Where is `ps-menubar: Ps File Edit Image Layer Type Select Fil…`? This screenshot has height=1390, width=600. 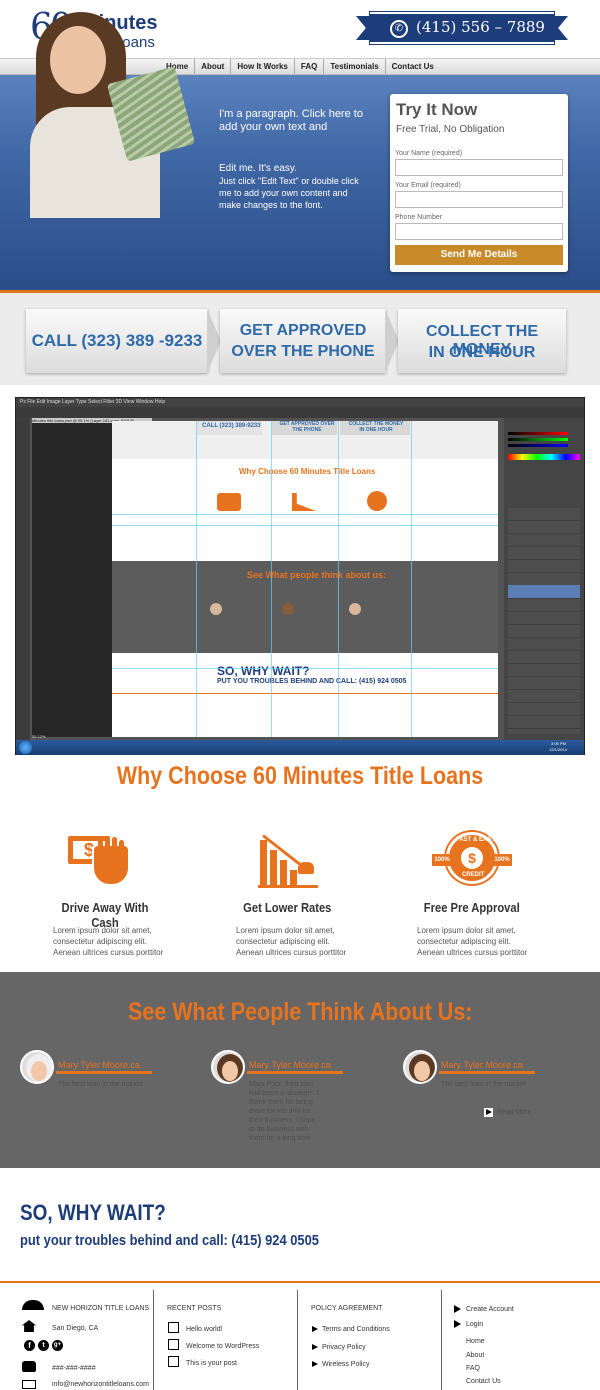 ps-menubar: Ps File Edit Image Layer Type Select Fil… is located at coordinates (300, 402).